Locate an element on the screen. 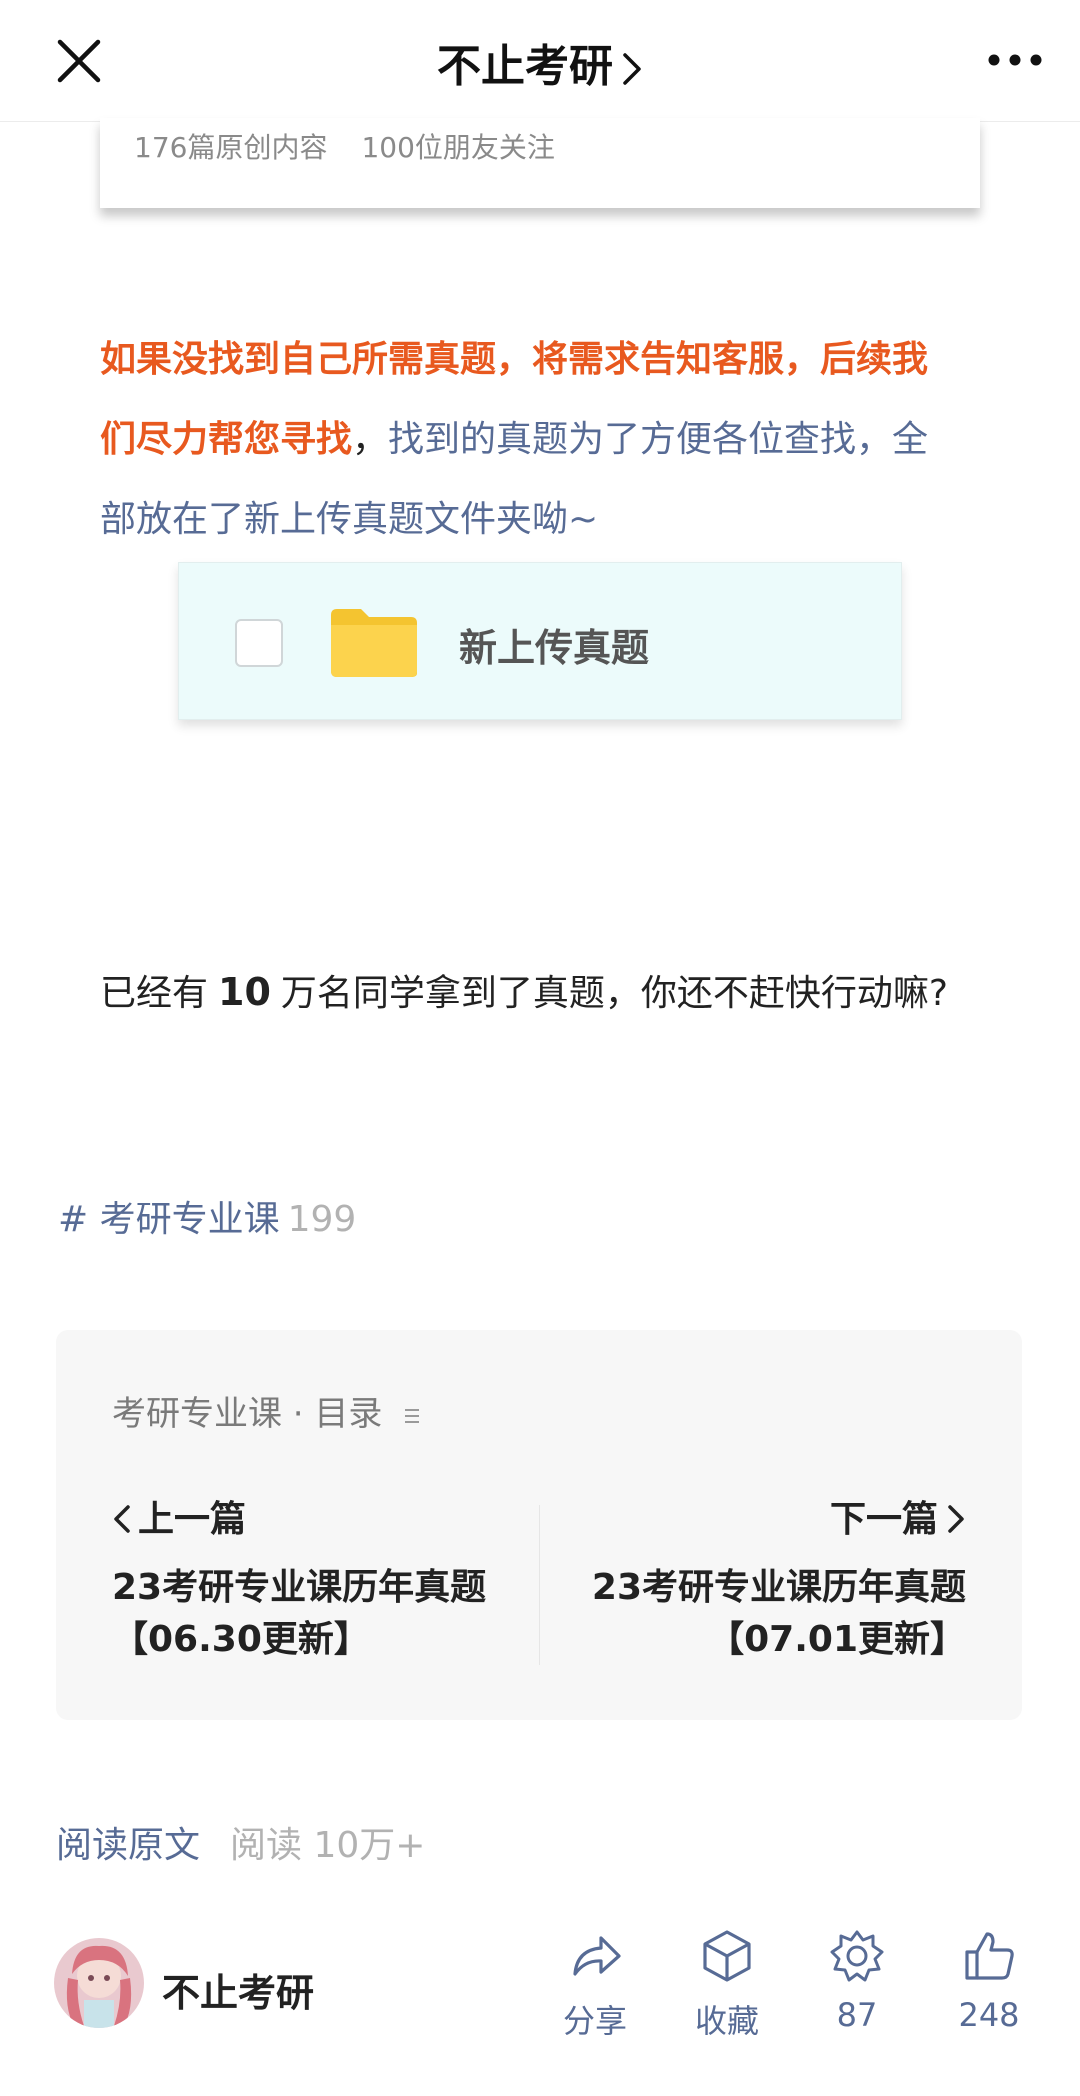 The height and width of the screenshot is (2096, 1080). account-stats: 176篇原创内容 100位朋友关注 is located at coordinates (361, 146).